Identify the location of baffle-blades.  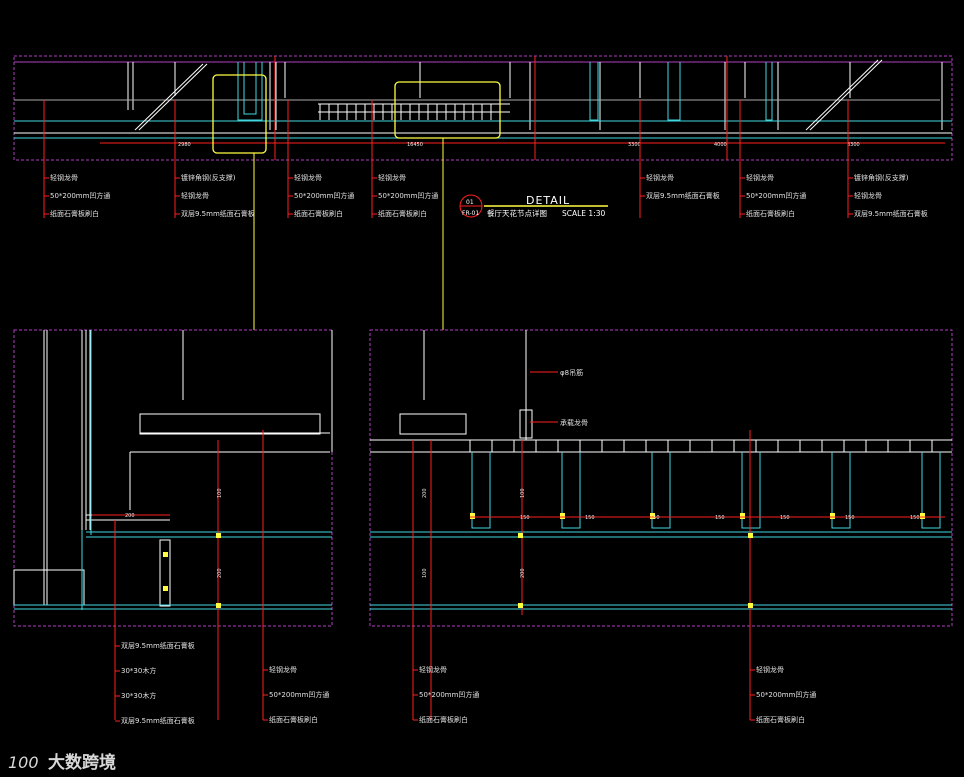
(705, 484).